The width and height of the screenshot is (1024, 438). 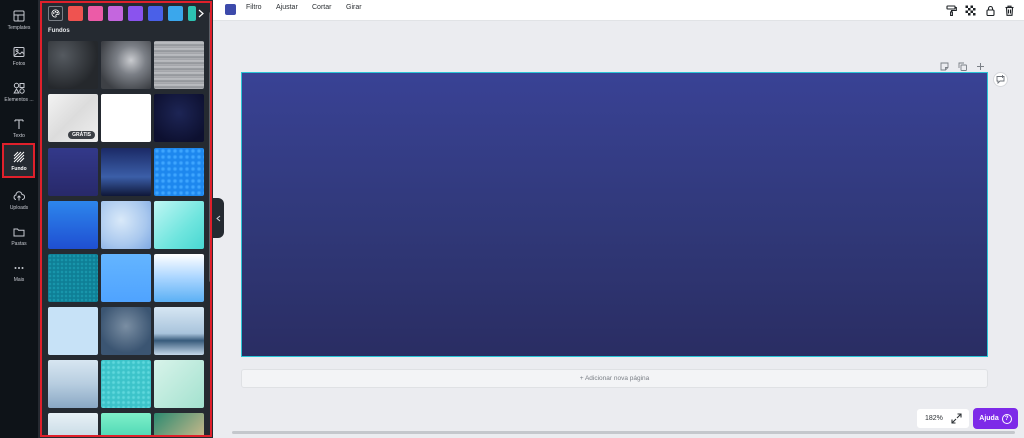 What do you see at coordinates (354, 7) in the screenshot?
I see `rotate-button: Girar` at bounding box center [354, 7].